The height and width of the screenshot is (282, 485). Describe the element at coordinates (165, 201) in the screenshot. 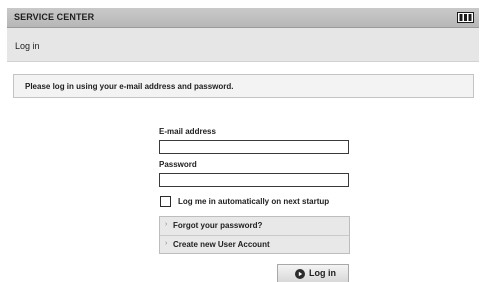

I see `autologin-checkbox` at that location.